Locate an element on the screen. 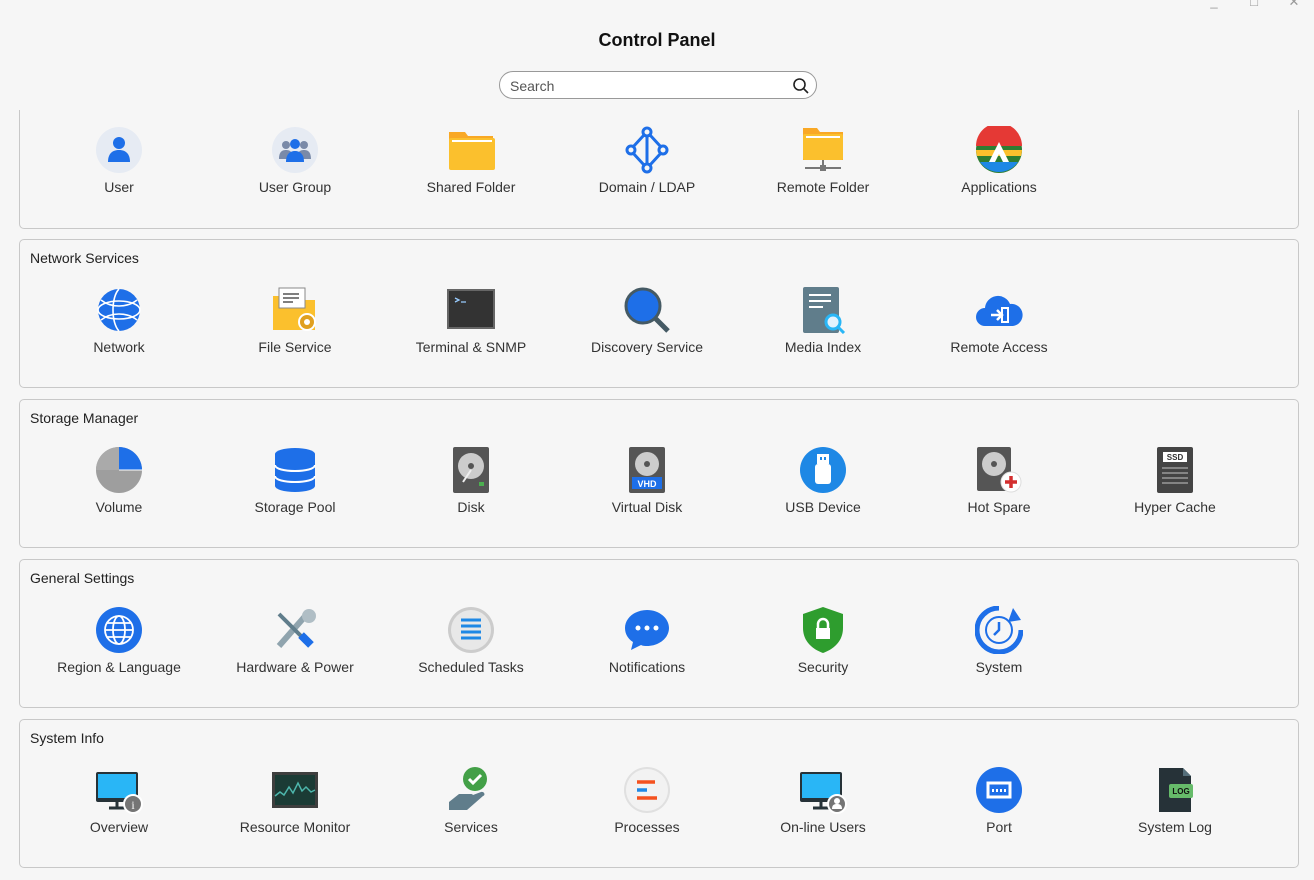 This screenshot has width=1314, height=880. ssd-icon: SSD is located at coordinates (1175, 470).